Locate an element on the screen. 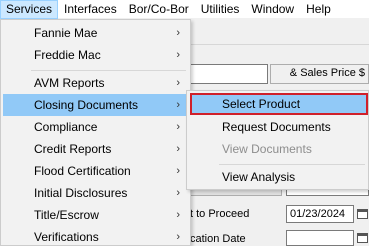 The height and width of the screenshot is (246, 369). menu-item-flood-certification: Flood Certification › is located at coordinates (95, 171).